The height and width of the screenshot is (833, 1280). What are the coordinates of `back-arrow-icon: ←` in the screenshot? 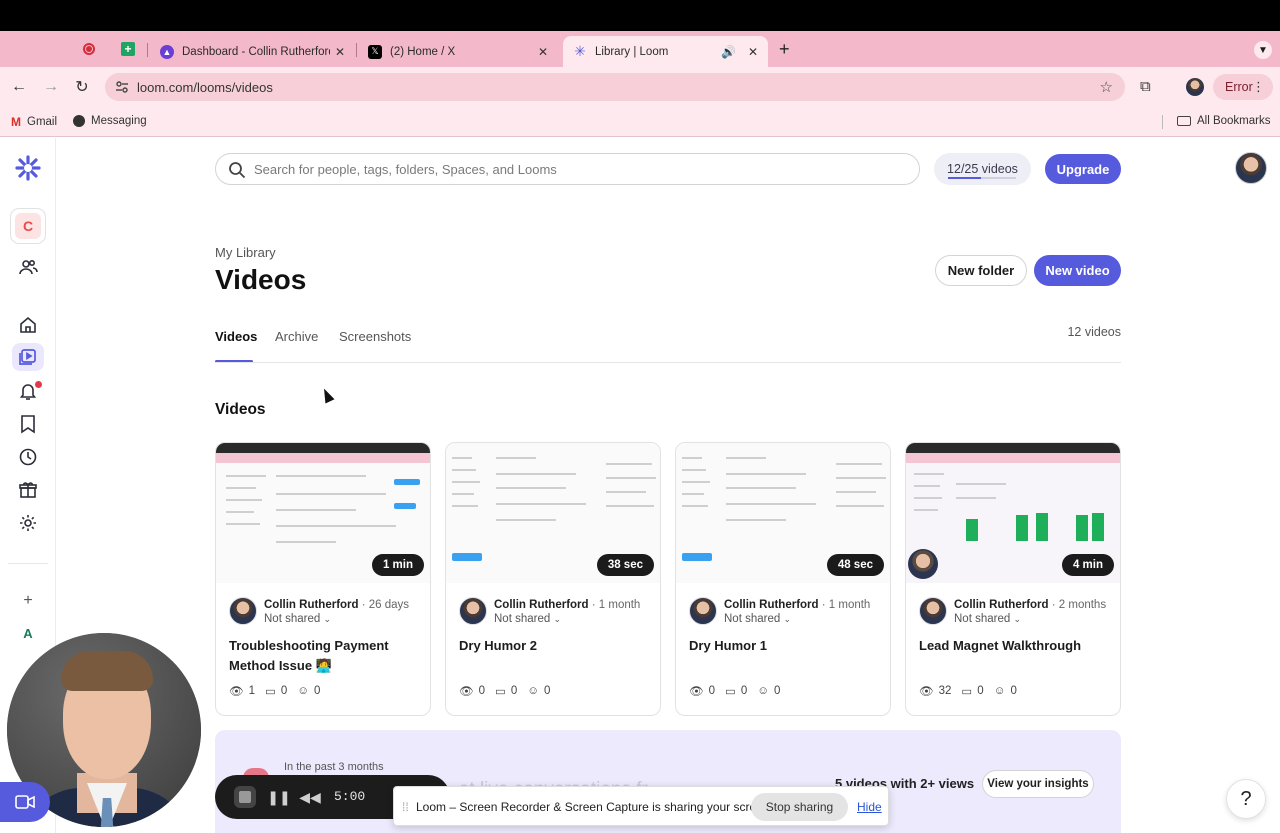 It's located at (19, 87).